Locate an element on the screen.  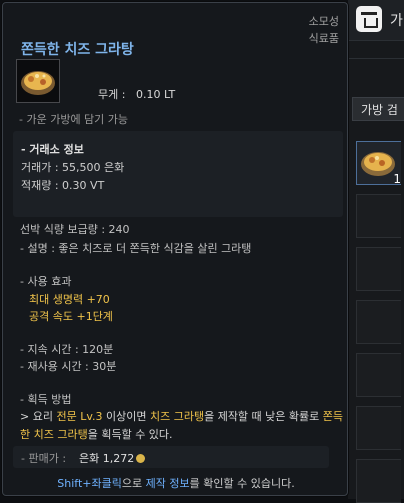
hint-shortcut: Shift+좌클릭 is located at coordinates (89, 483).